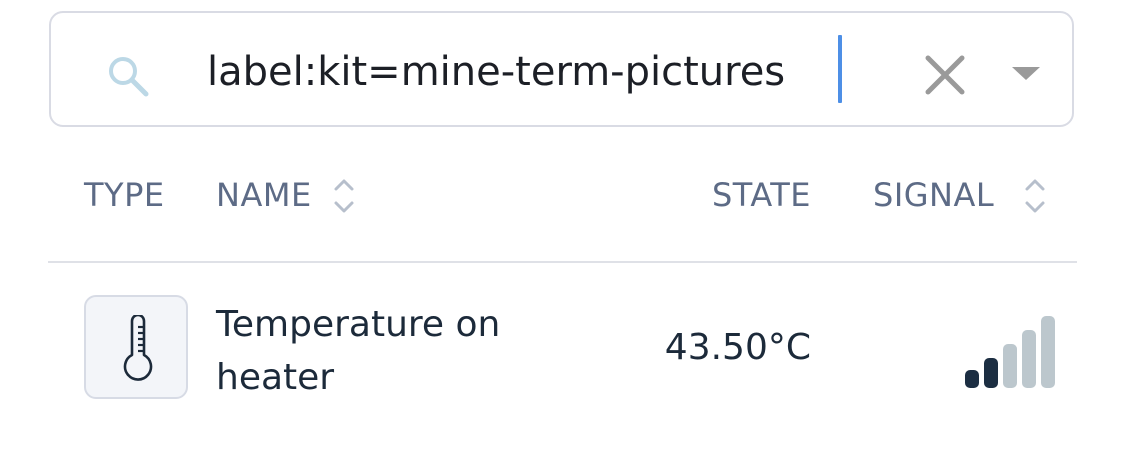  What do you see at coordinates (840, 69) in the screenshot?
I see `text-caret` at bounding box center [840, 69].